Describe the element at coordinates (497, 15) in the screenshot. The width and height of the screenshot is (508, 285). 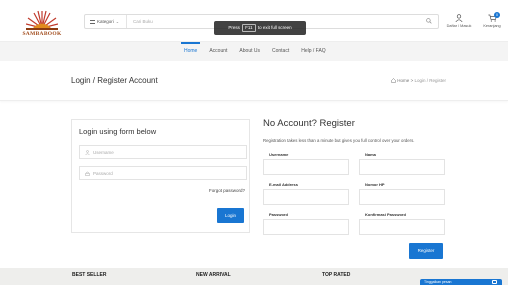
I see `cart-count-badge: 0` at that location.